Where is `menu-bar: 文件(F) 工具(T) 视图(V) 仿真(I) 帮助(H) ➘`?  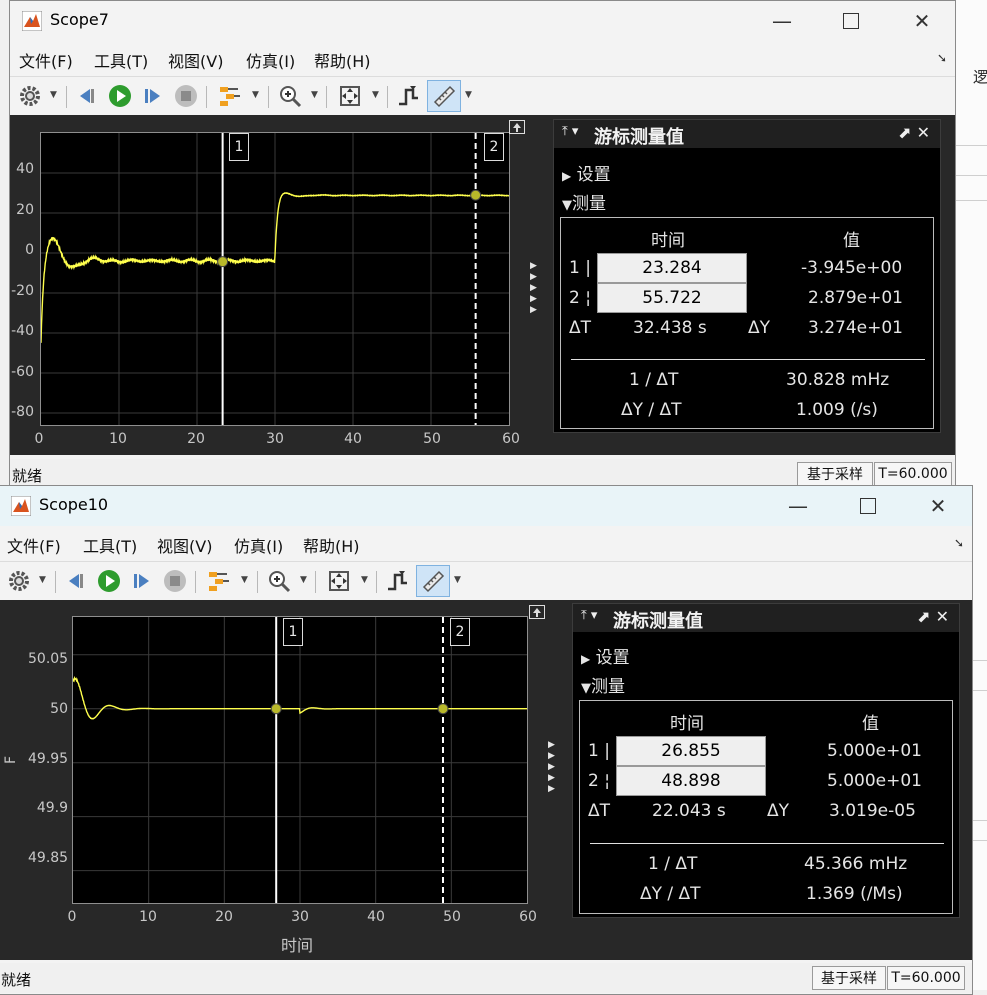
menu-bar: 文件(F) 工具(T) 视图(V) 仿真(I) 帮助(H) ➘ is located at coordinates (486, 544).